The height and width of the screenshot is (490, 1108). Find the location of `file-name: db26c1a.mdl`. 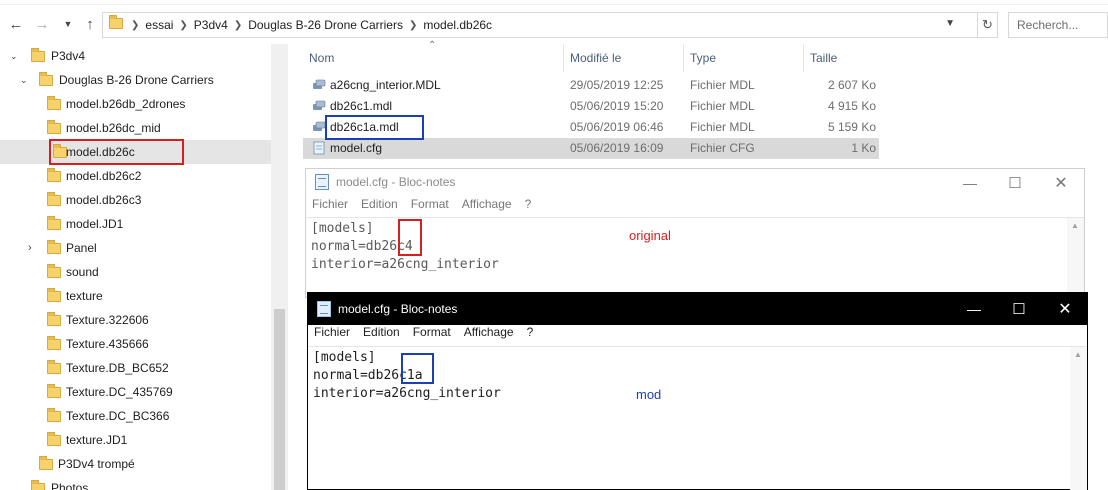

file-name: db26c1a.mdl is located at coordinates (364, 127).